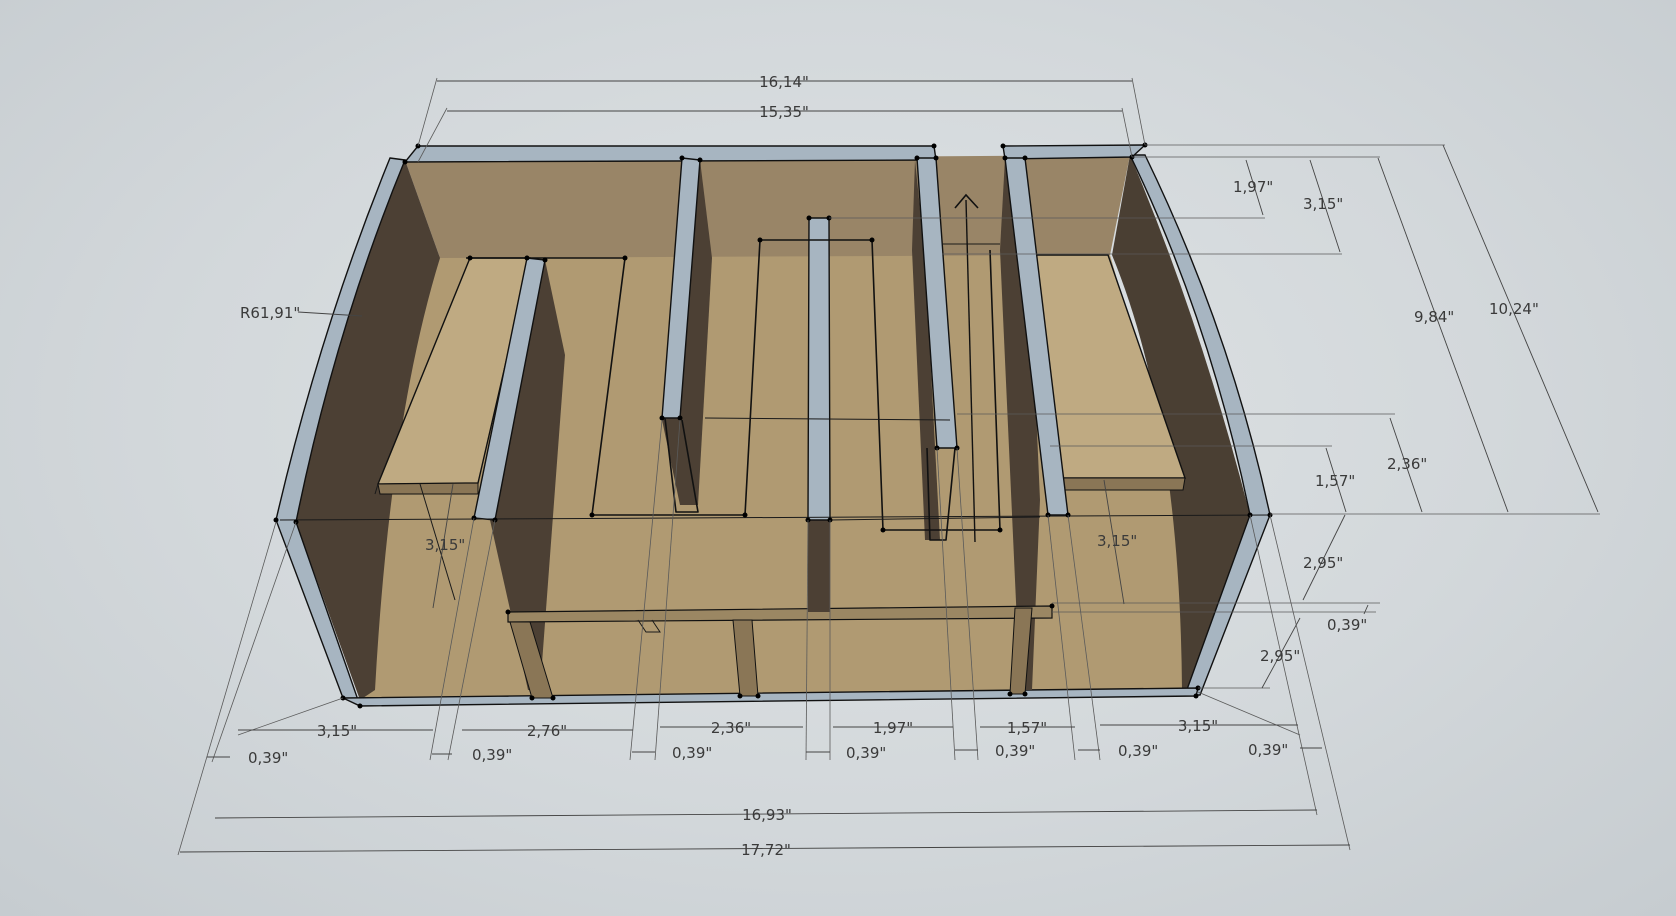  Describe the element at coordinates (670, 154) in the screenshot. I see `back-rim-left` at that location.